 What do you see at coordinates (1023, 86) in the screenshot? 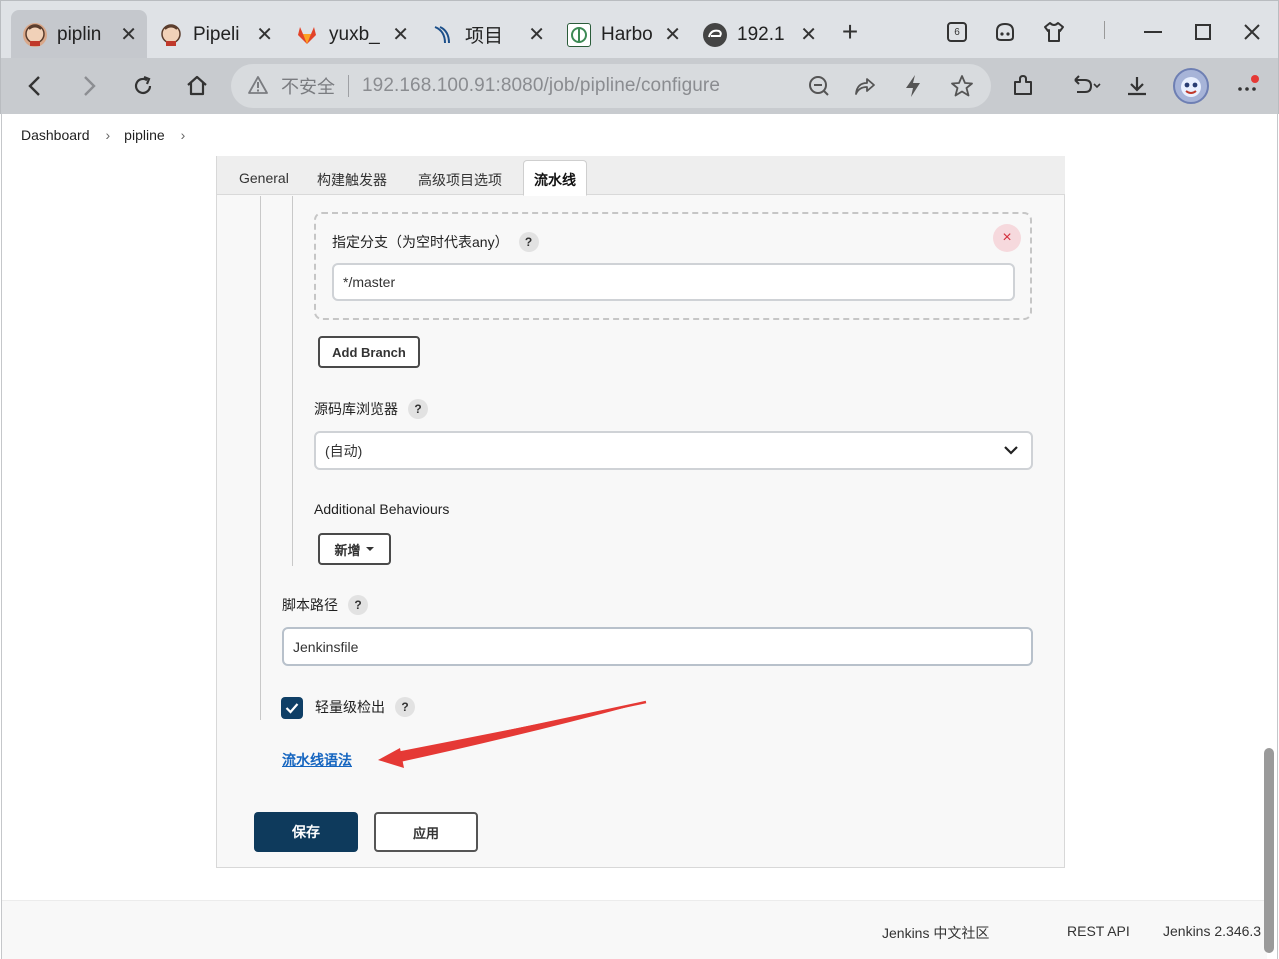
I see `extensions-icon` at bounding box center [1023, 86].